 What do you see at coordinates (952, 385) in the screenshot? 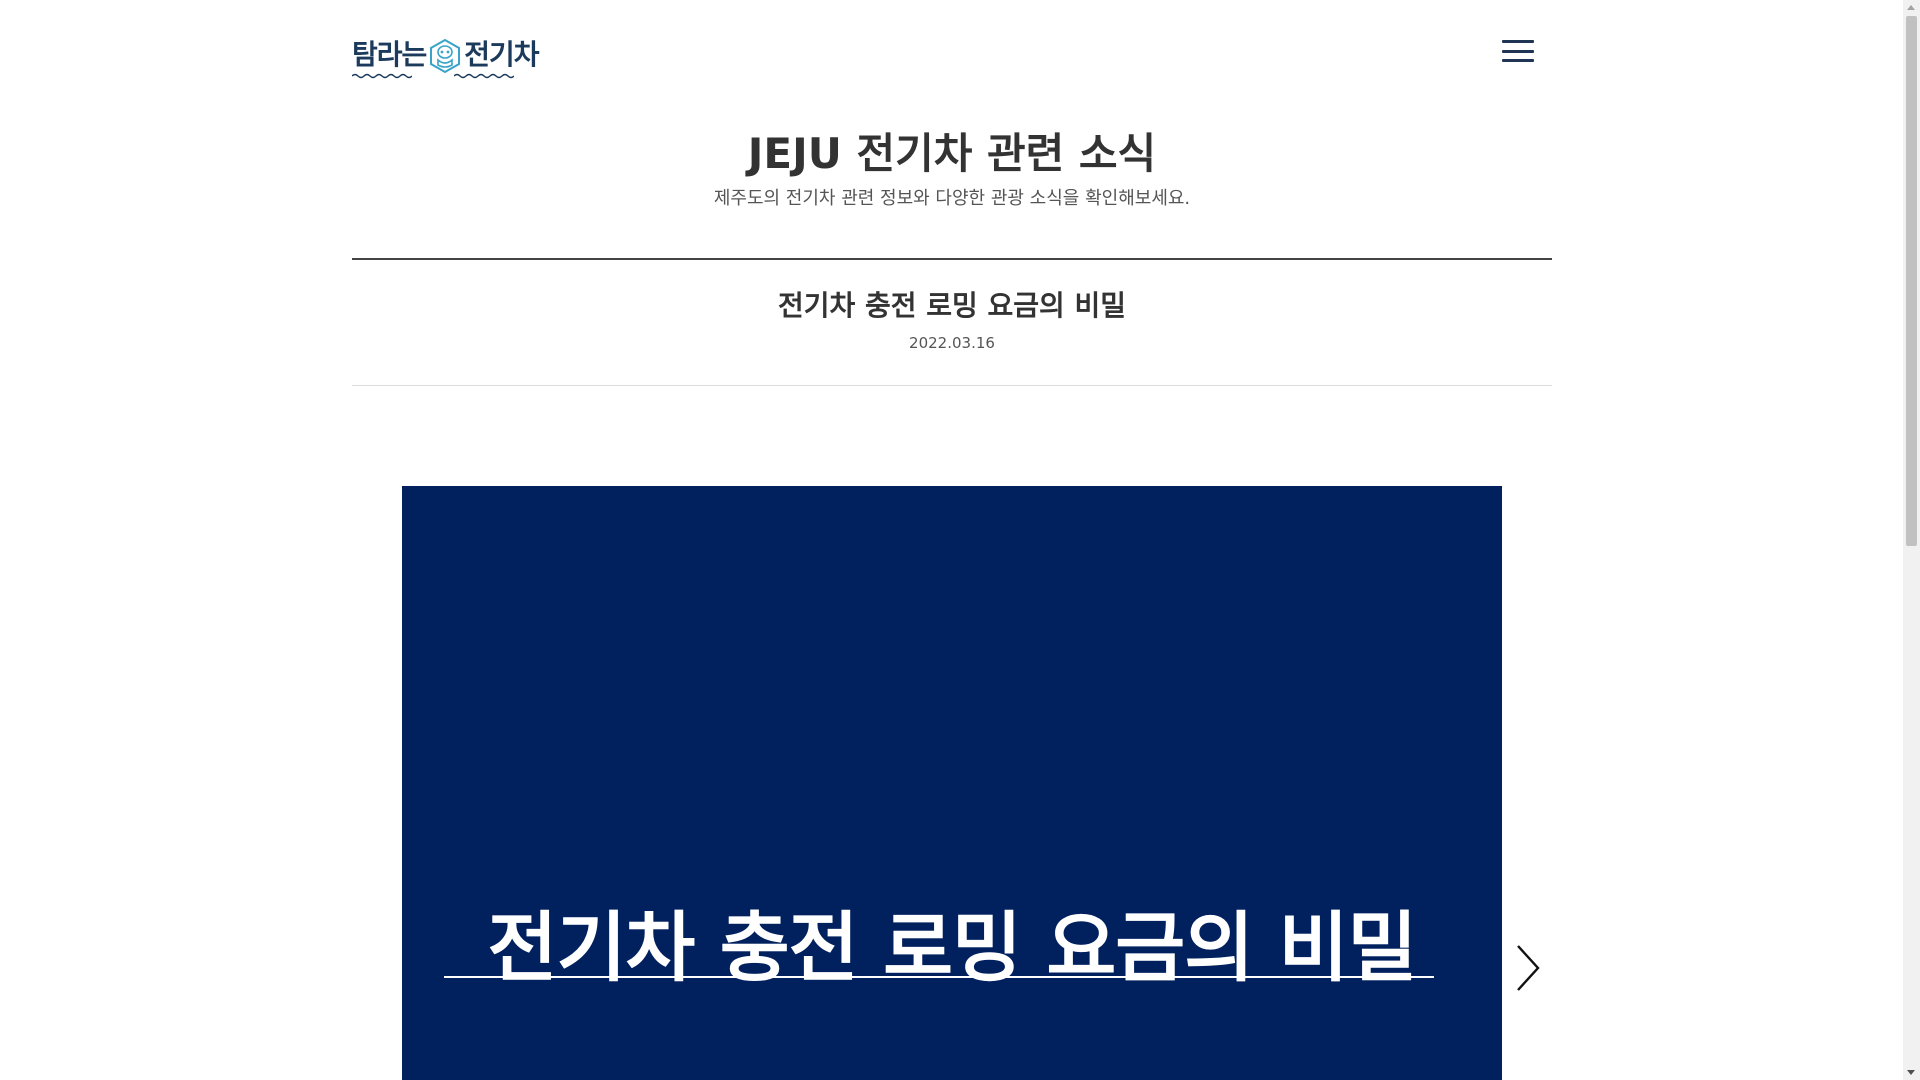
I see `article-header-divider` at bounding box center [952, 385].